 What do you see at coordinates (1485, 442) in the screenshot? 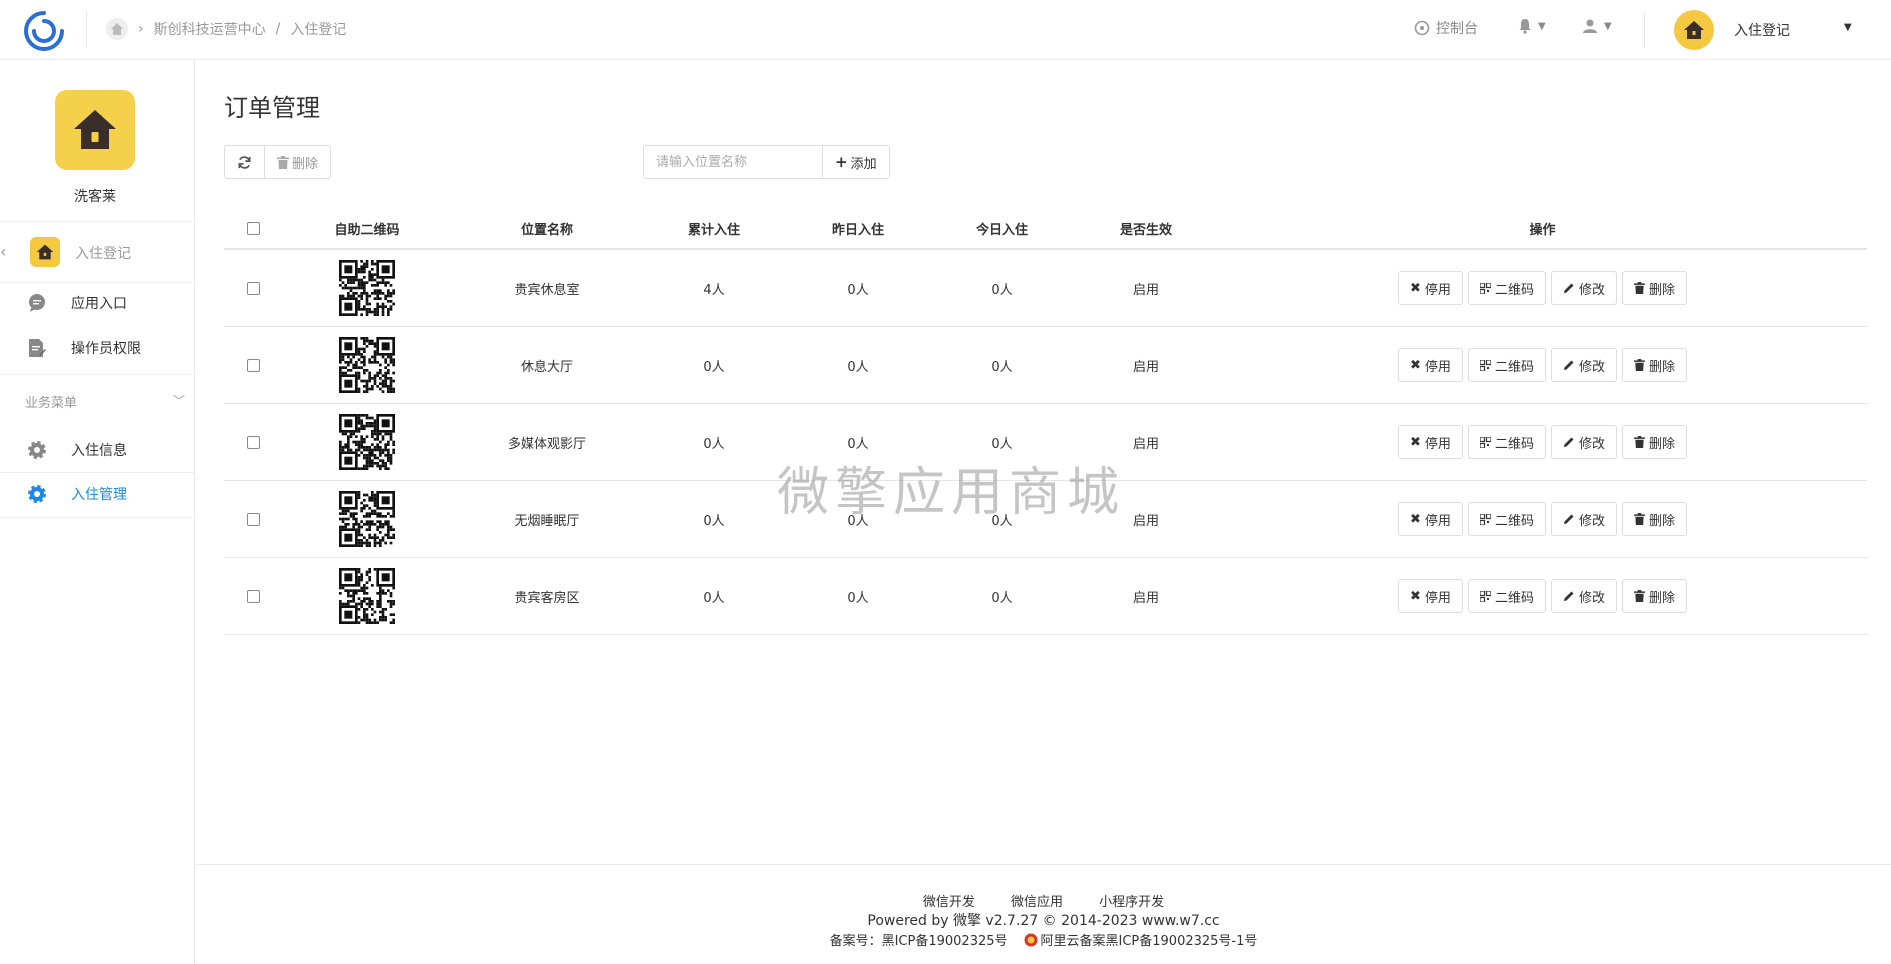
I see `qrcode-small-icon` at bounding box center [1485, 442].